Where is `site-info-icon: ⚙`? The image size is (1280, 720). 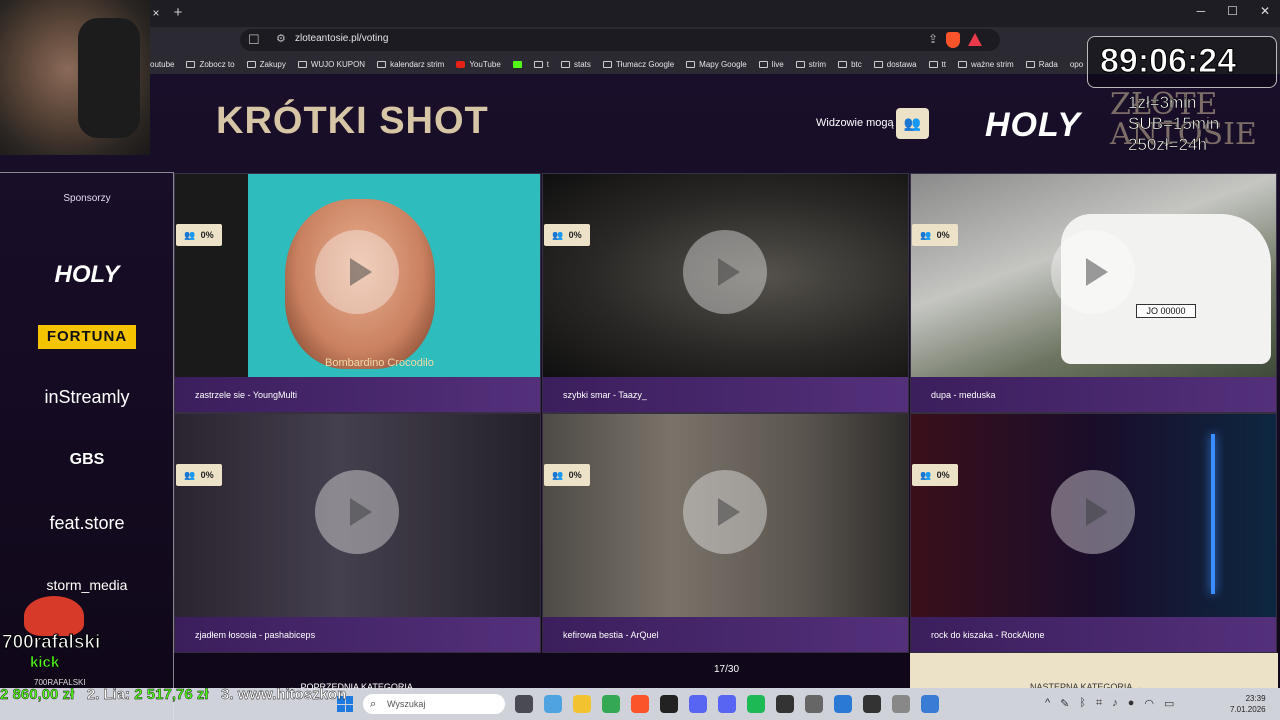 site-info-icon: ⚙ is located at coordinates (281, 38).